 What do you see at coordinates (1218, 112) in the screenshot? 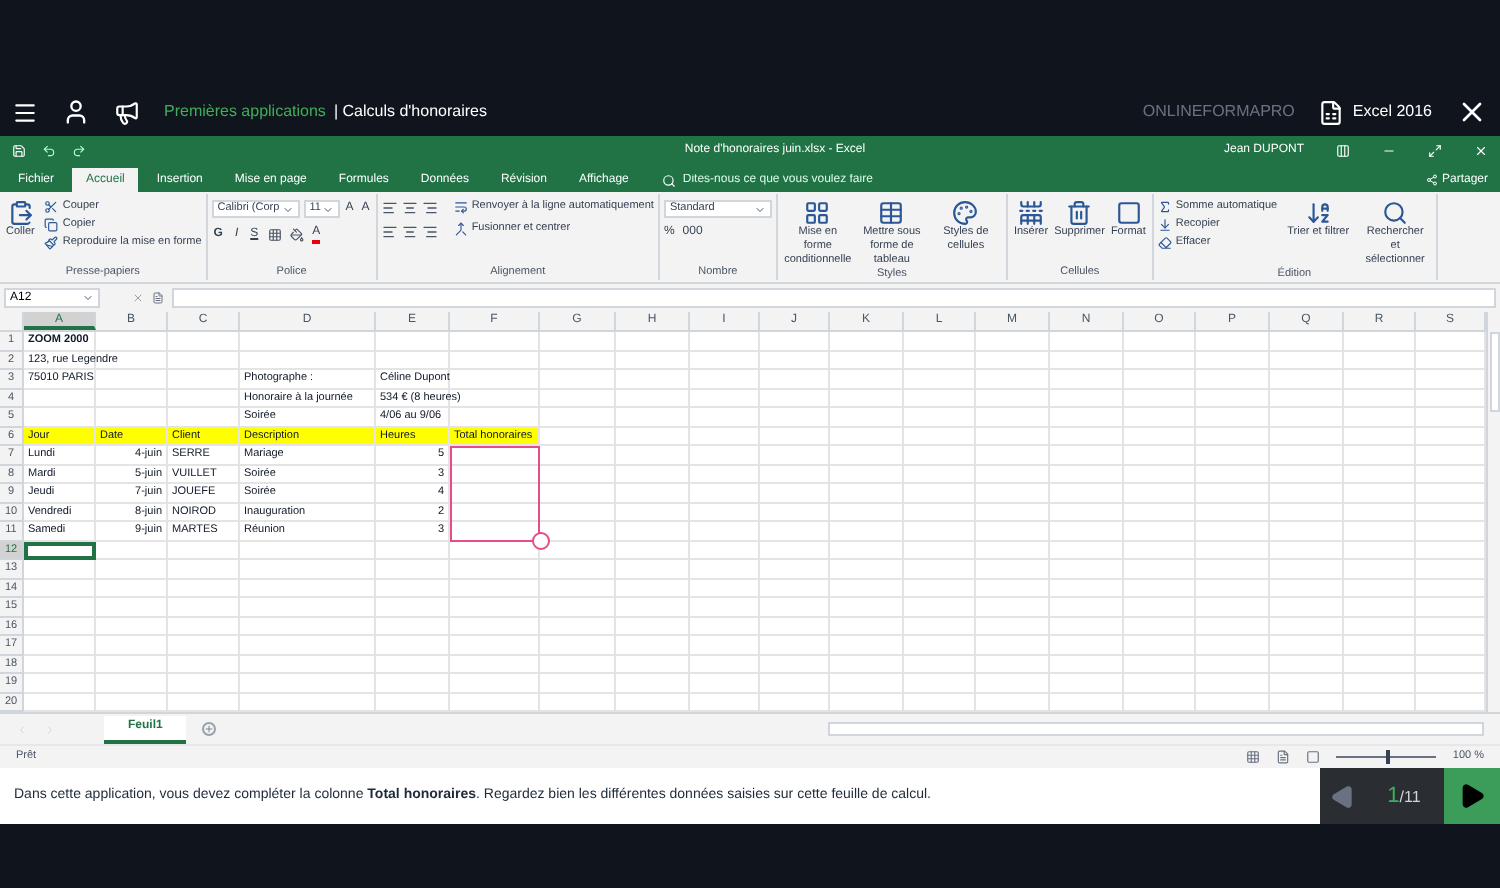
I see `brand-name: ONLINEFORMAPRO` at bounding box center [1218, 112].